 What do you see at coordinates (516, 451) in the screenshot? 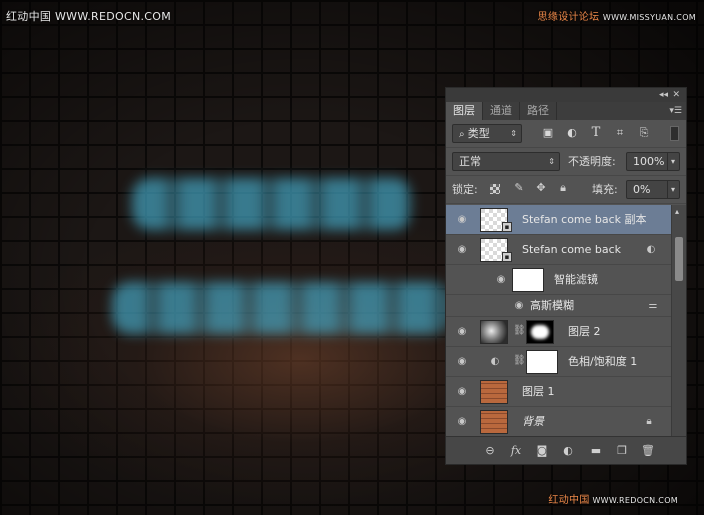
I see `fx-icon: fx` at bounding box center [516, 451].